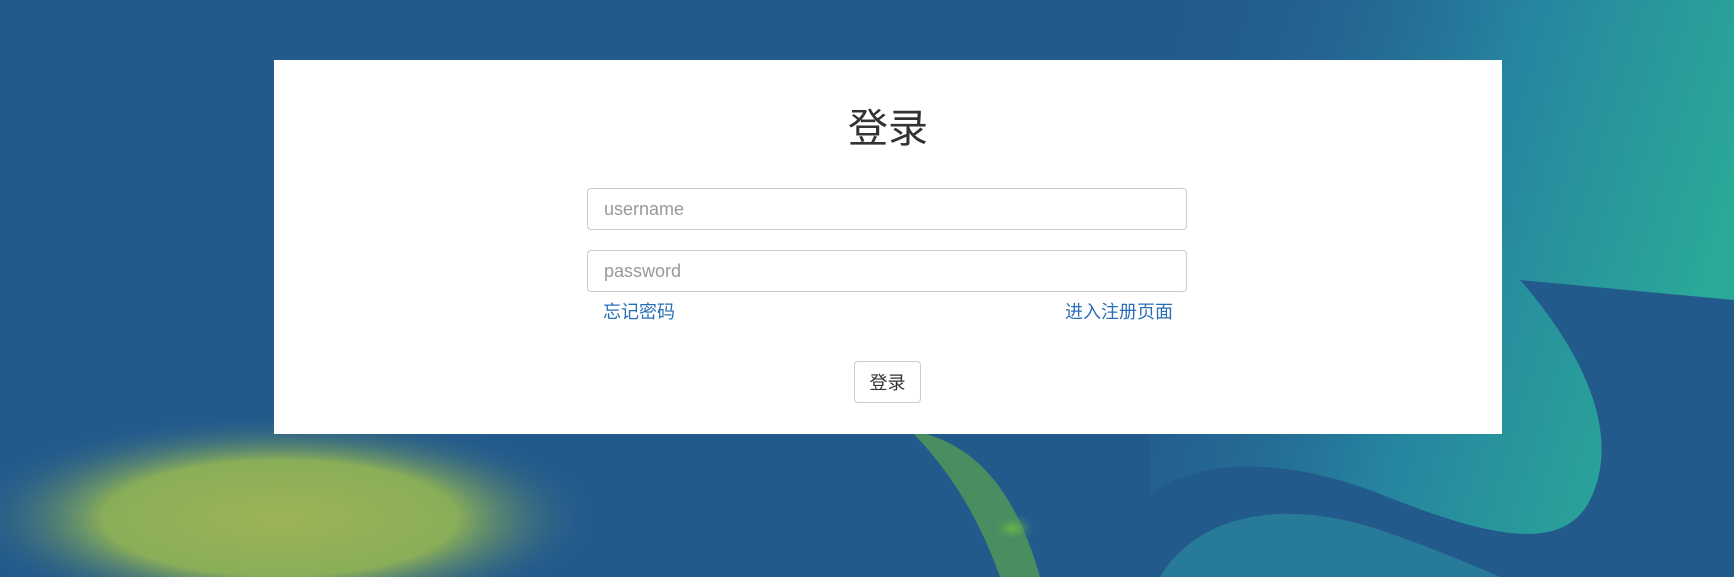 The image size is (1734, 577). I want to click on password-input, so click(887, 271).